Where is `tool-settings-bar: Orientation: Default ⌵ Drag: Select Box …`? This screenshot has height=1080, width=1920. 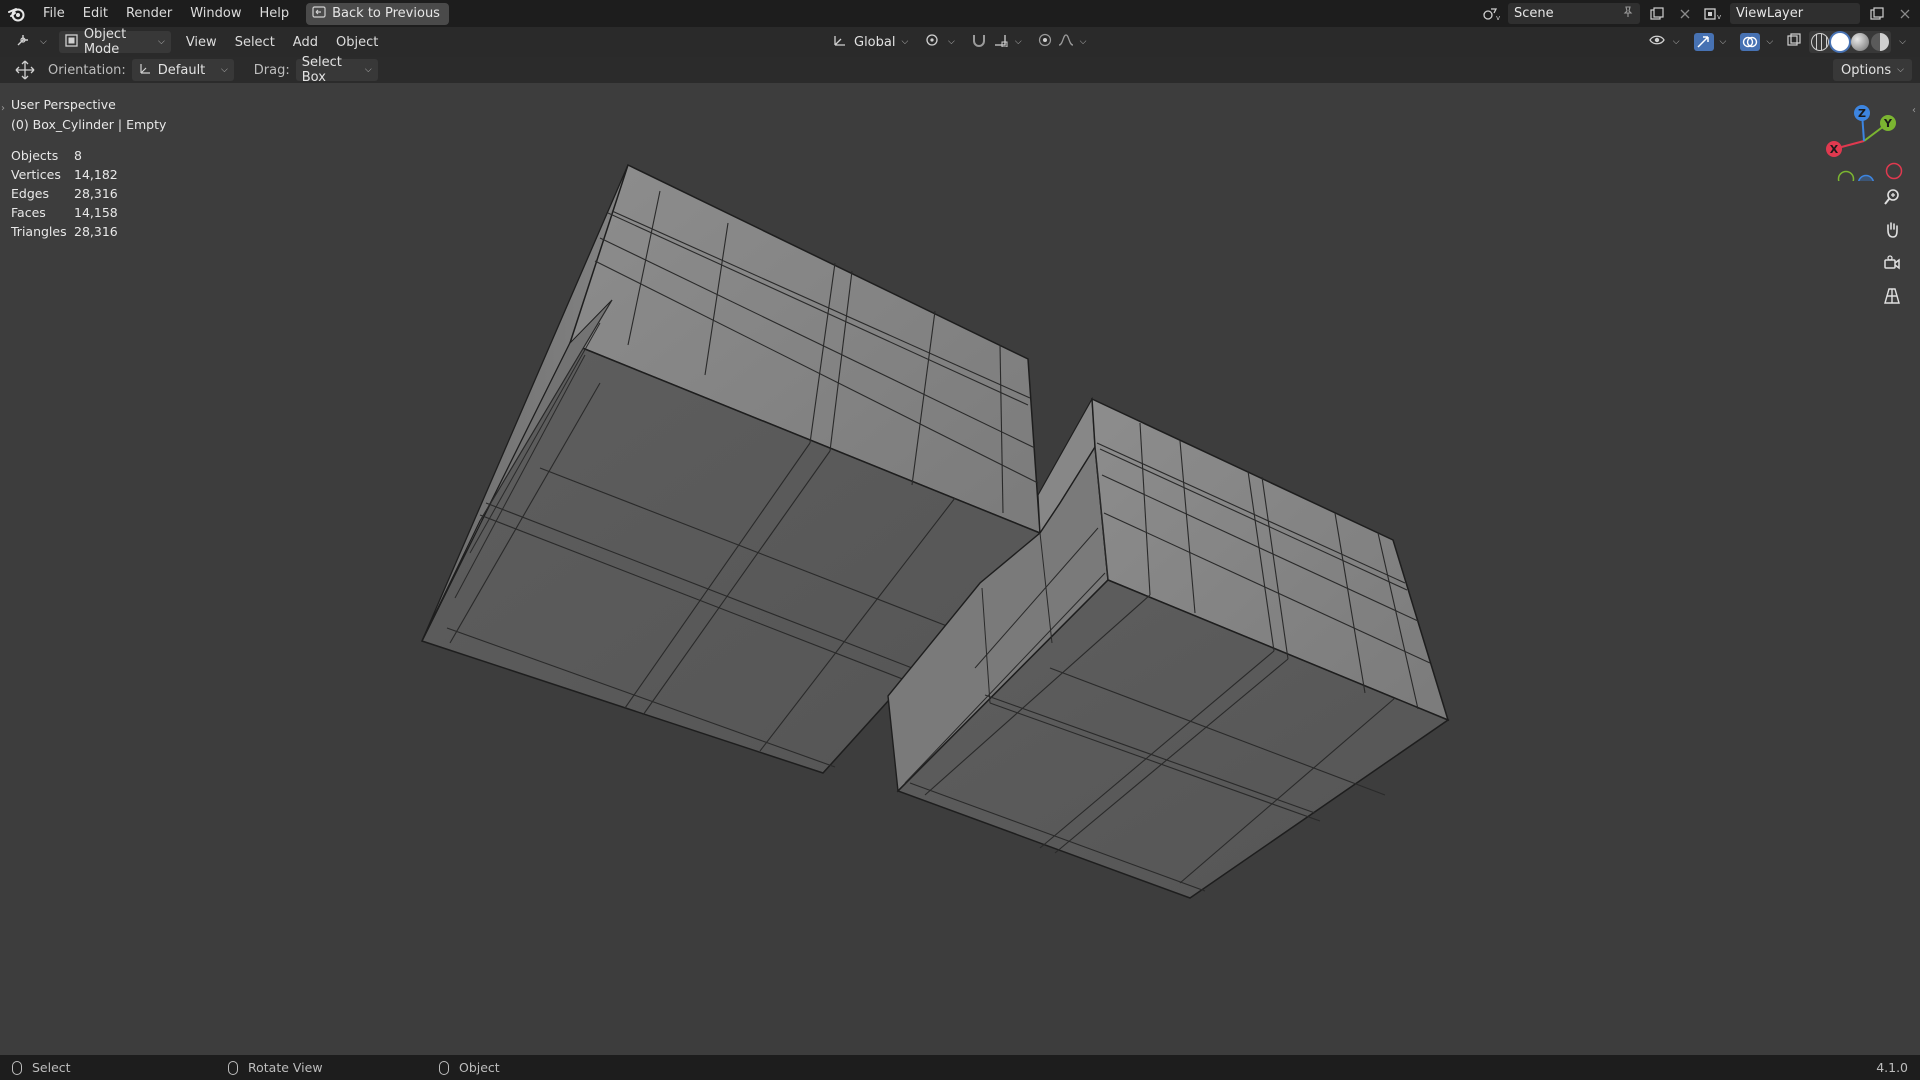 tool-settings-bar: Orientation: Default ⌵ Drag: Select Box … is located at coordinates (960, 70).